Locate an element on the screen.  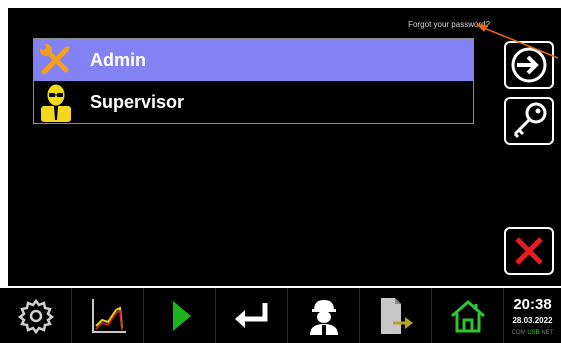
user-label-supervisor: Supervisor is located at coordinates (137, 101).